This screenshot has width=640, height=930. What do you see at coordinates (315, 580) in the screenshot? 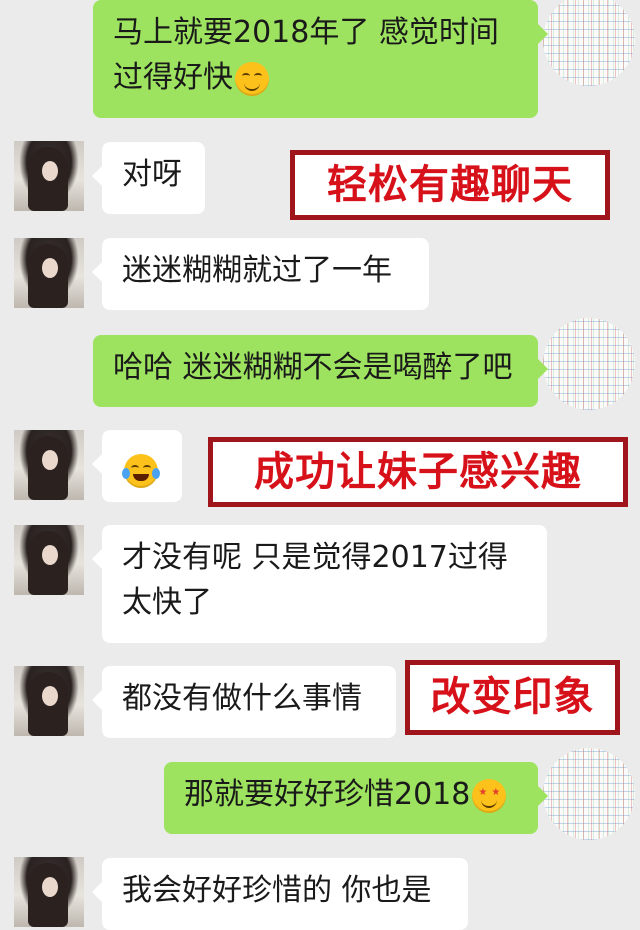
I see `message-text: 才没有呢 只是觉得2017过得太快了` at bounding box center [315, 580].